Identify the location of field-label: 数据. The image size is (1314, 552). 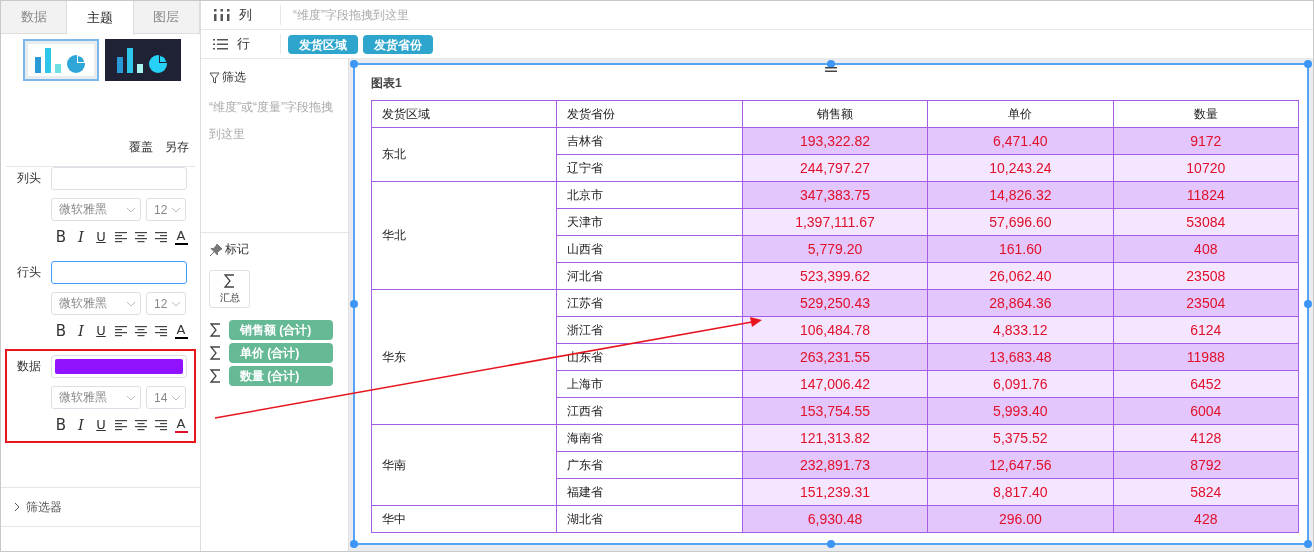
(29, 366).